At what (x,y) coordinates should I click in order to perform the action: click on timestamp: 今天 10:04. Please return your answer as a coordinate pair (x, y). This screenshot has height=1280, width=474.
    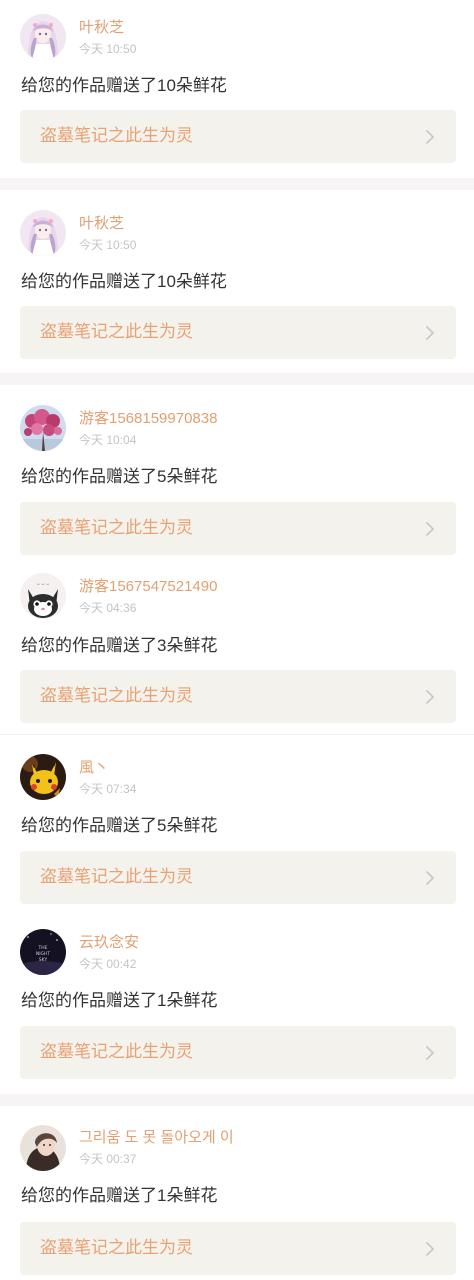
    Looking at the image, I should click on (108, 440).